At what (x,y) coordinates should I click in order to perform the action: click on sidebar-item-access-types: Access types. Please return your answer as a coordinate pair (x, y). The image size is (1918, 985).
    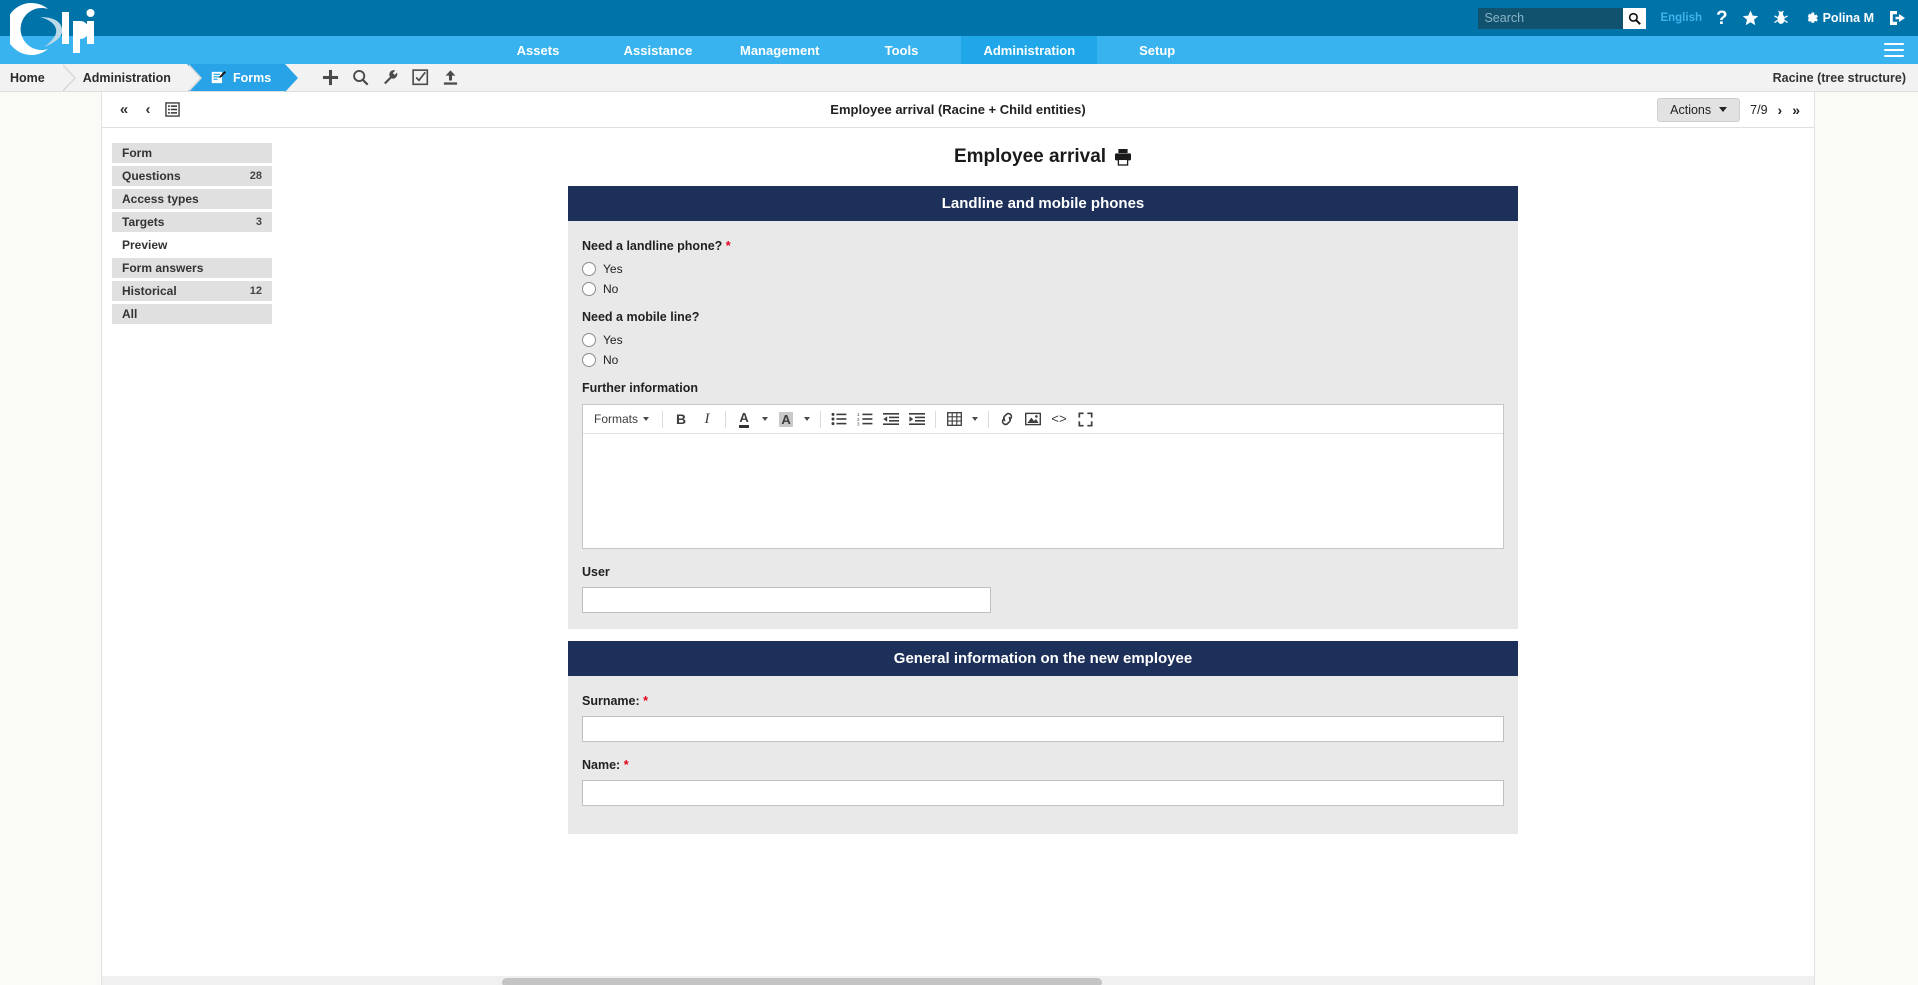
    Looking at the image, I should click on (192, 200).